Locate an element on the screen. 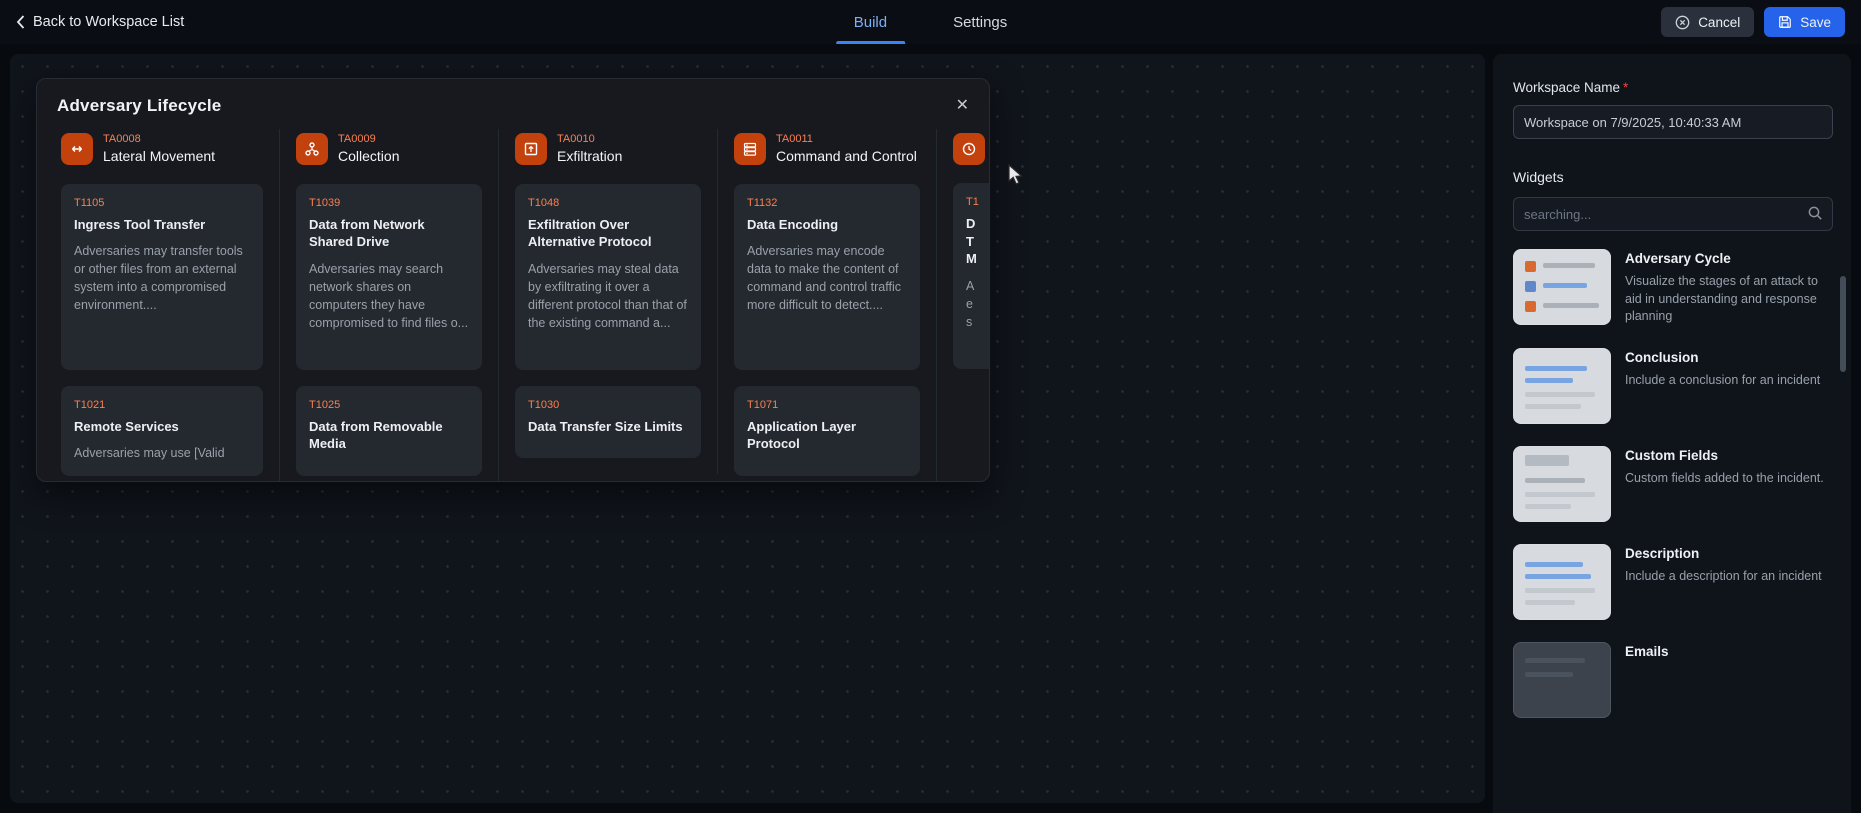  tactic-header is located at coordinates (971, 149).